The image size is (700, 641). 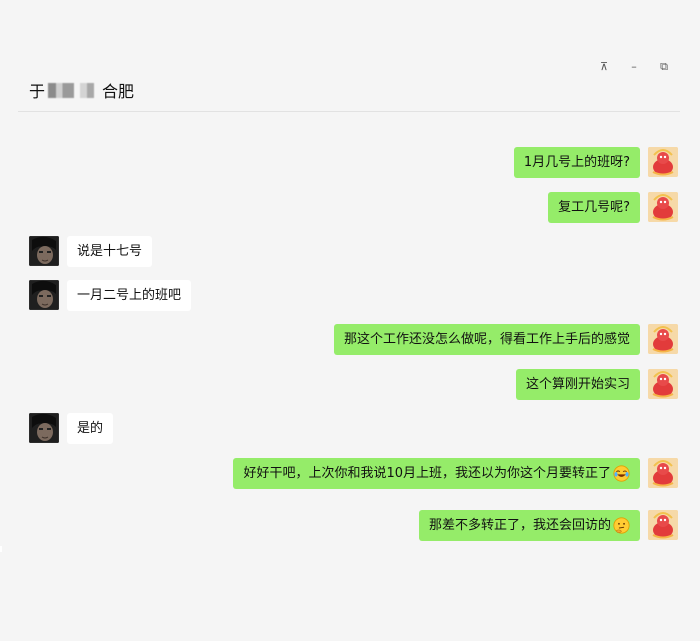 What do you see at coordinates (350, 525) in the screenshot?
I see `message-row: 那差不多转正了，我还会回访的` at bounding box center [350, 525].